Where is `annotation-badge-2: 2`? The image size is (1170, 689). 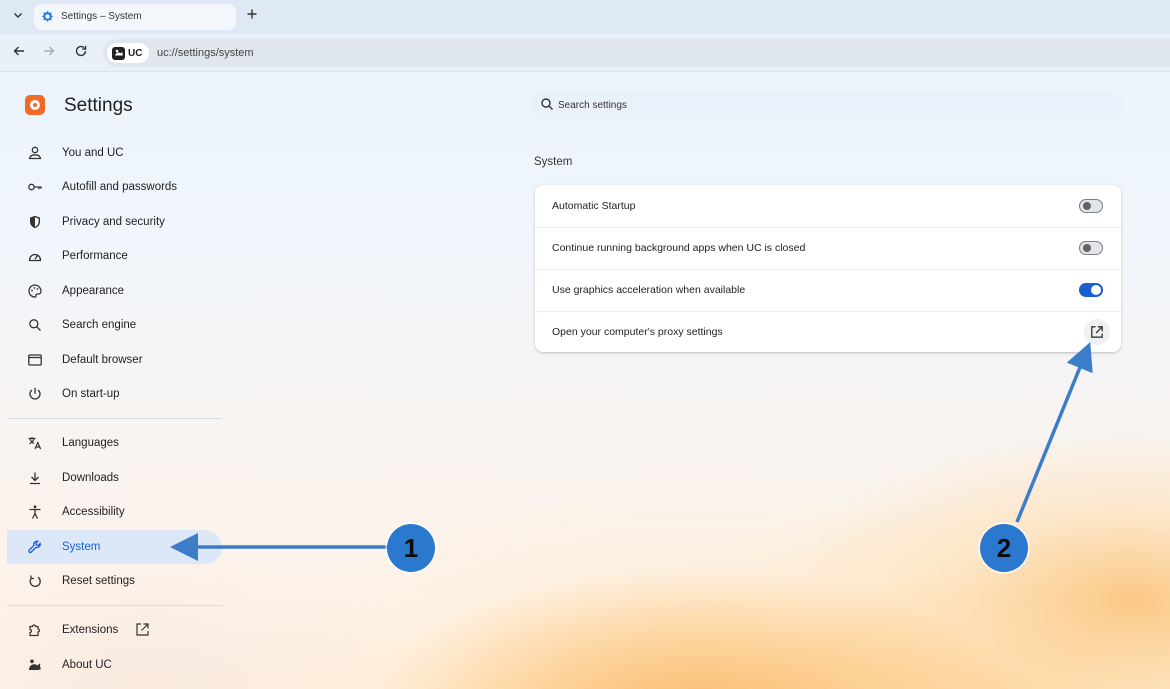 annotation-badge-2: 2 is located at coordinates (1004, 548).